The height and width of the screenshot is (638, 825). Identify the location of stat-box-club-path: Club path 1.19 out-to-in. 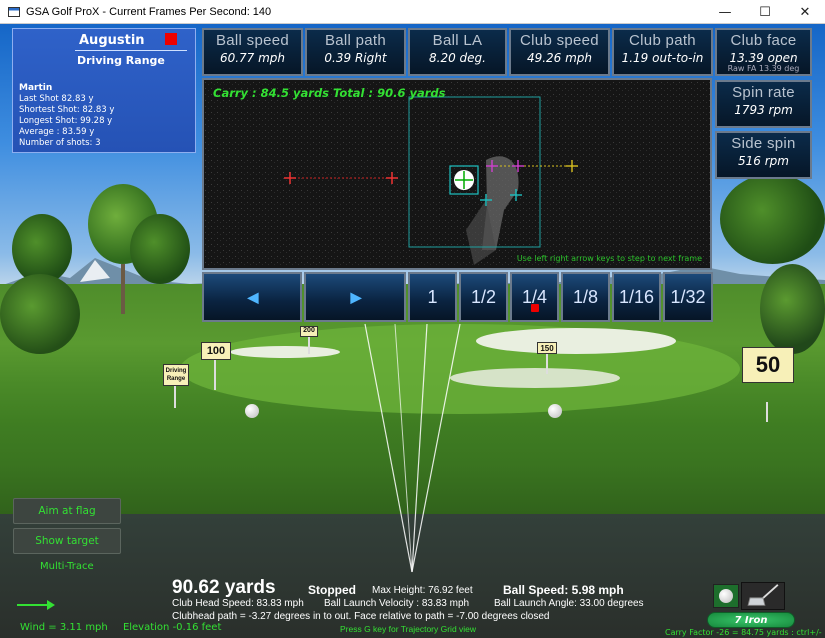
(662, 52).